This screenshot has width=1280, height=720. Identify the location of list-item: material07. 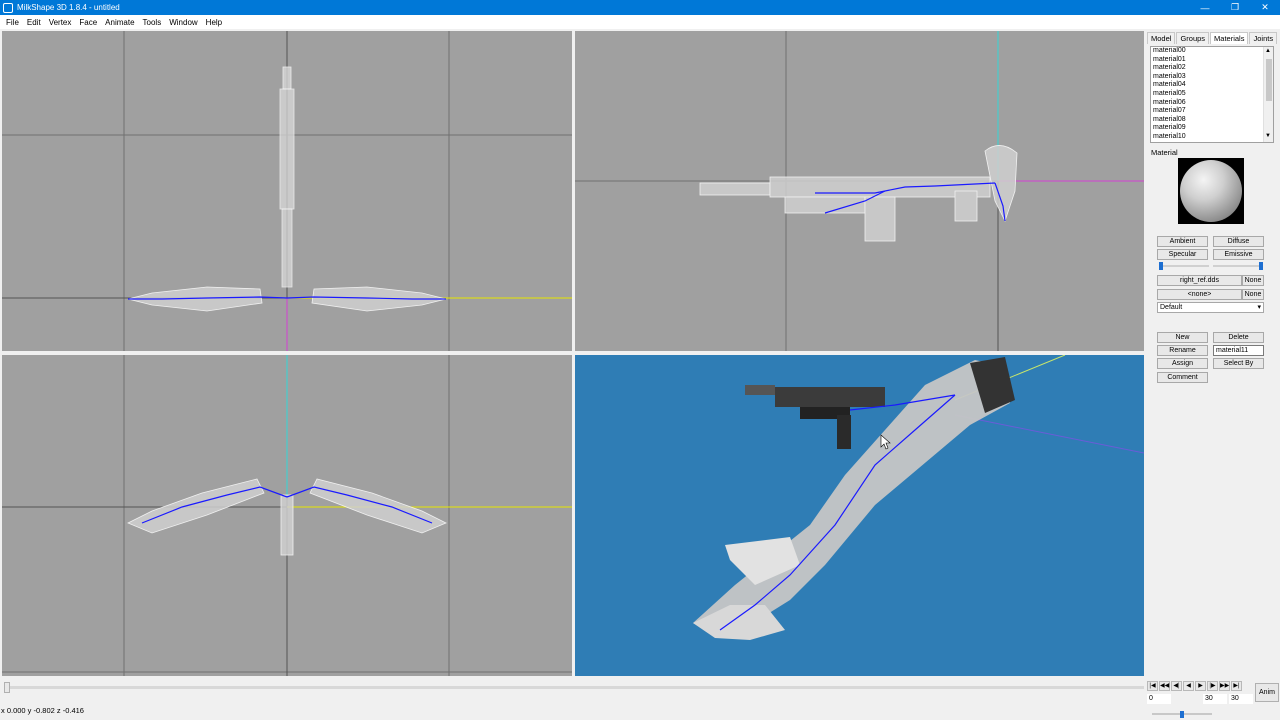
(1212, 111).